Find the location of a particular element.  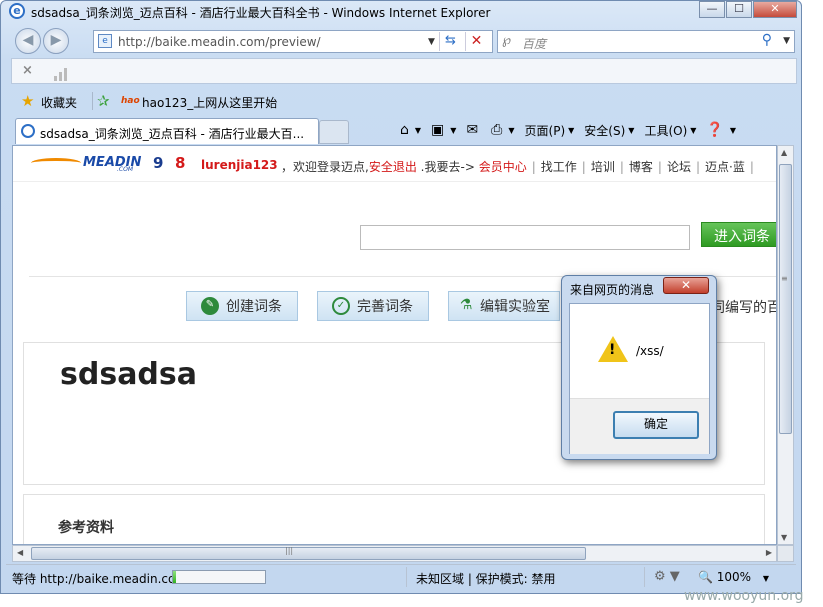

co-edit-link: 同编写的百 is located at coordinates (743, 307).